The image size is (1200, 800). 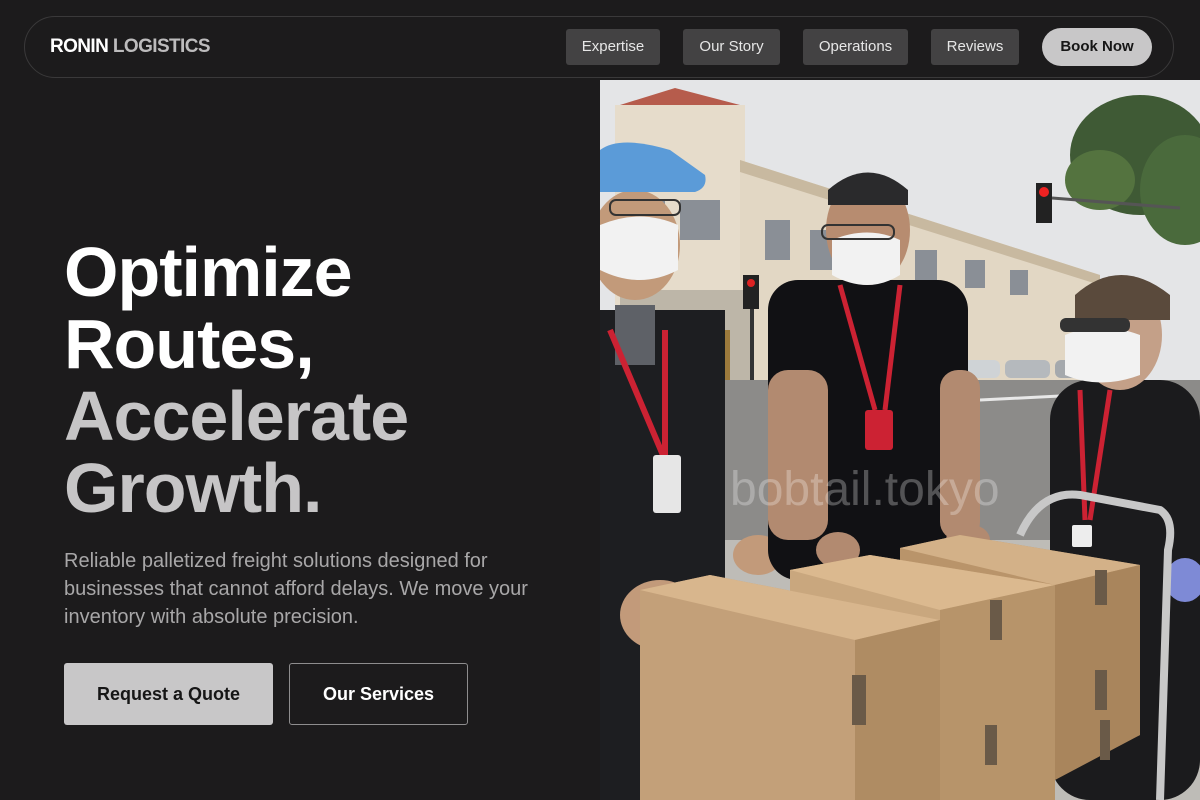 I want to click on our-services-button: Our Services, so click(x=378, y=694).